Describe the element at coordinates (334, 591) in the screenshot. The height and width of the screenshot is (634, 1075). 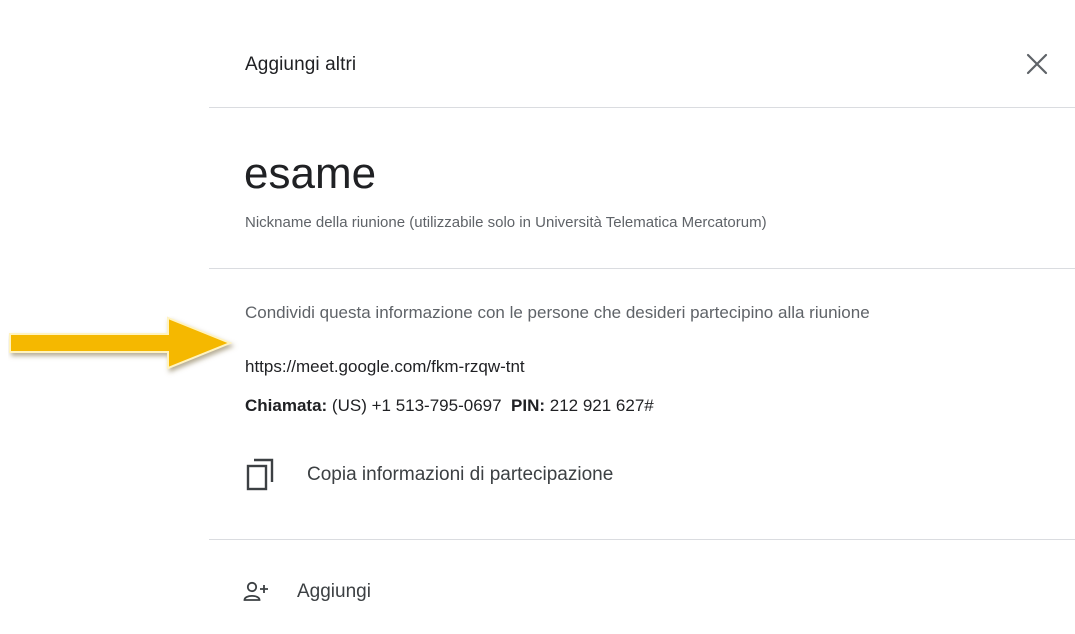
I see `add-people-label: Aggiungi` at that location.